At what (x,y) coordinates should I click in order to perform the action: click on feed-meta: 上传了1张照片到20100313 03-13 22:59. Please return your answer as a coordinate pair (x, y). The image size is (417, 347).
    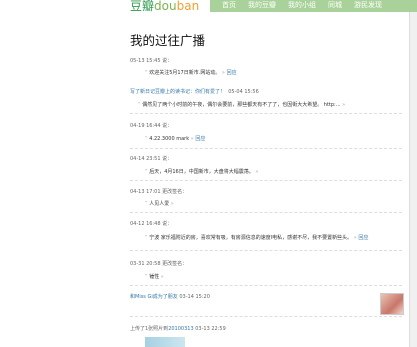
    Looking at the image, I should click on (178, 329).